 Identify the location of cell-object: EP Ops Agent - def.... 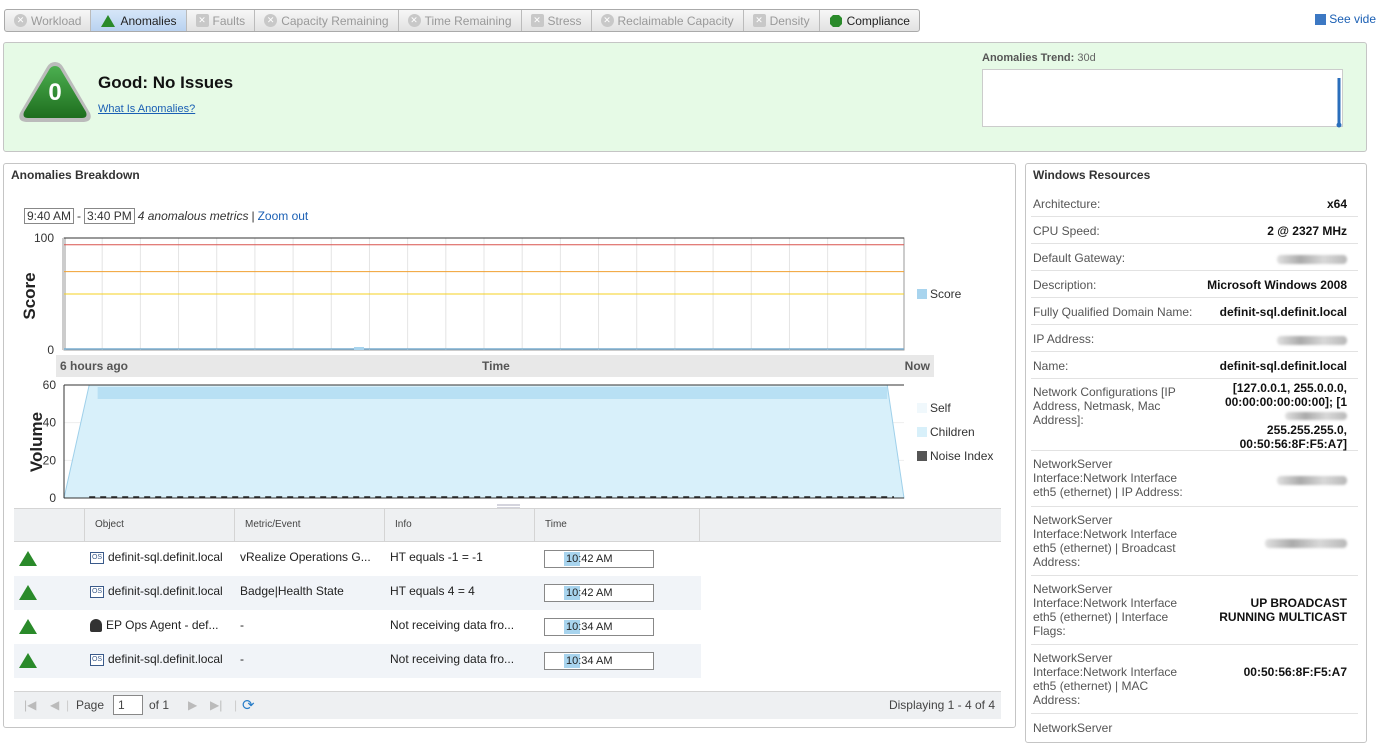
(159, 627).